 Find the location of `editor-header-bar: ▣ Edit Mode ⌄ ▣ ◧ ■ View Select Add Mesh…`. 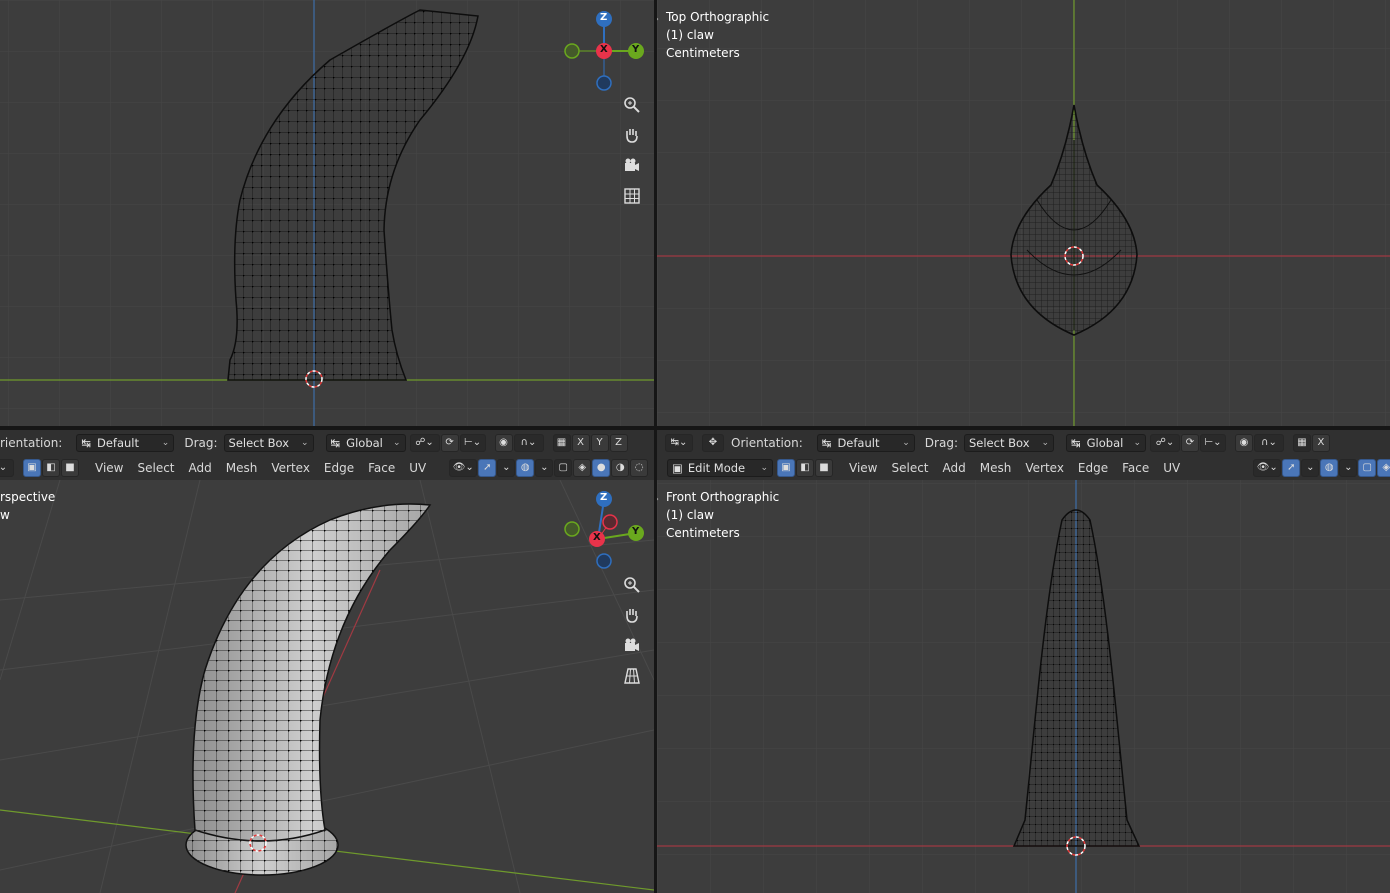

editor-header-bar: ▣ Edit Mode ⌄ ▣ ◧ ■ View Select Add Mesh… is located at coordinates (1028, 467).